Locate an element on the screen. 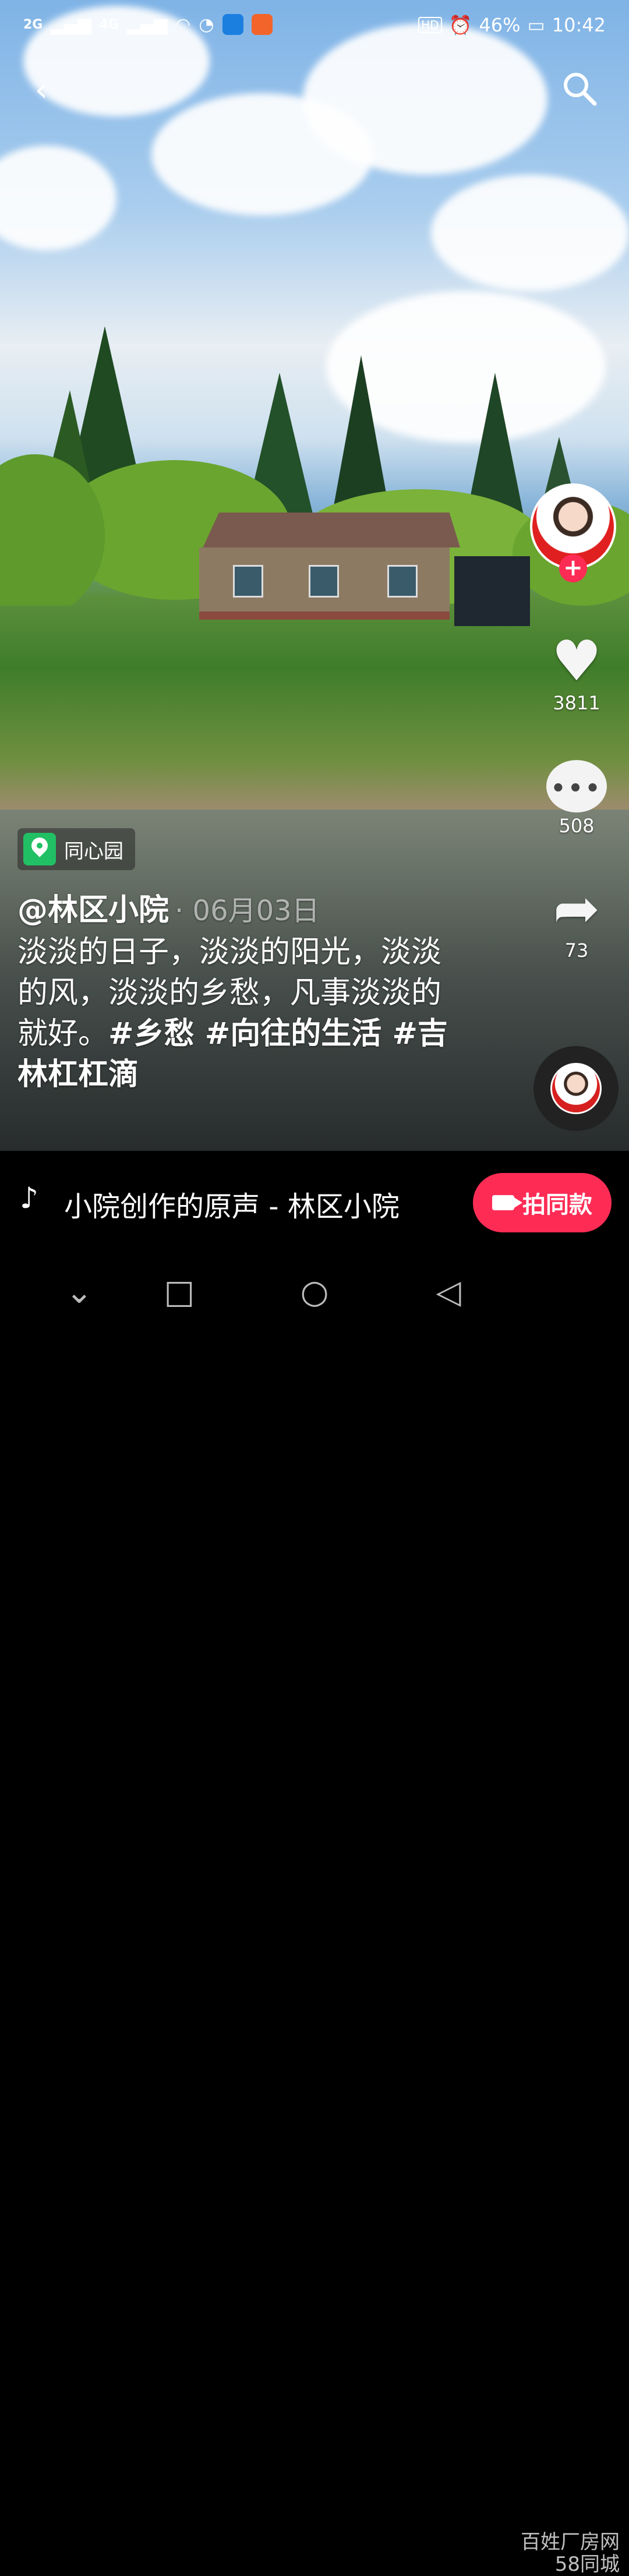 Image resolution: width=629 pixels, height=2576 pixels. share-arrow-icon: ➦ is located at coordinates (576, 908).